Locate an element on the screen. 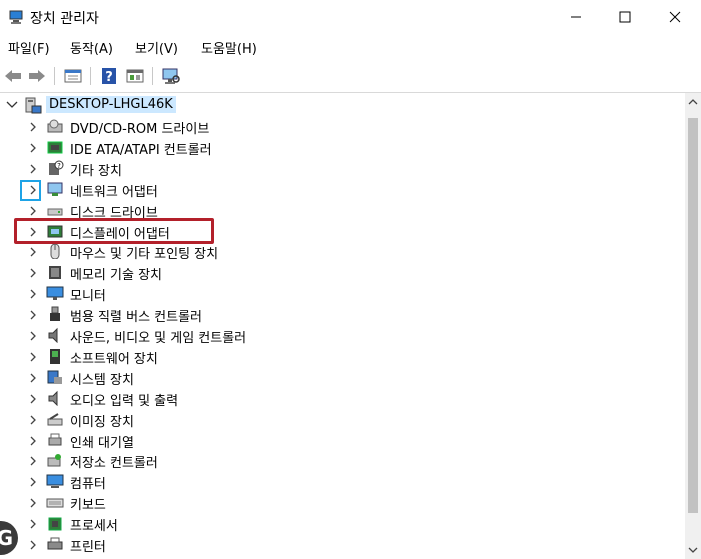 The image size is (701, 559). tree-node-label: IDE ATA/ATAPI 컨트롤러 is located at coordinates (141, 150).